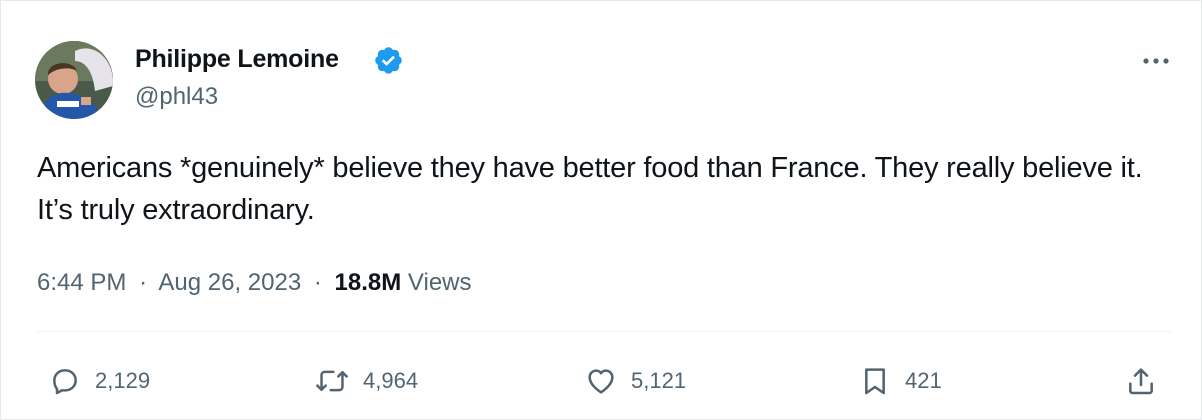 The height and width of the screenshot is (420, 1202). I want to click on repost-button: 4,964, so click(366, 381).